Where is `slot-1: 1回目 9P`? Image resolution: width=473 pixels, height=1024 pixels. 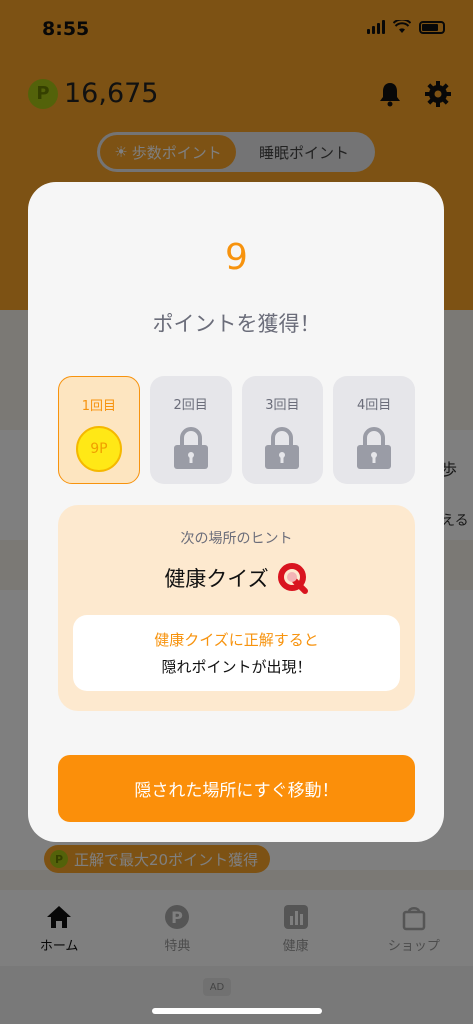 slot-1: 1回目 9P is located at coordinates (99, 430).